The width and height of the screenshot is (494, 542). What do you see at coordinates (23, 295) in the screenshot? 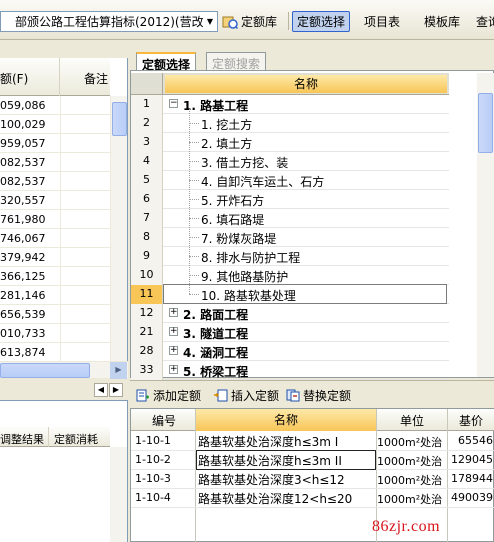
I see `amount-cell: 281,146` at bounding box center [23, 295].